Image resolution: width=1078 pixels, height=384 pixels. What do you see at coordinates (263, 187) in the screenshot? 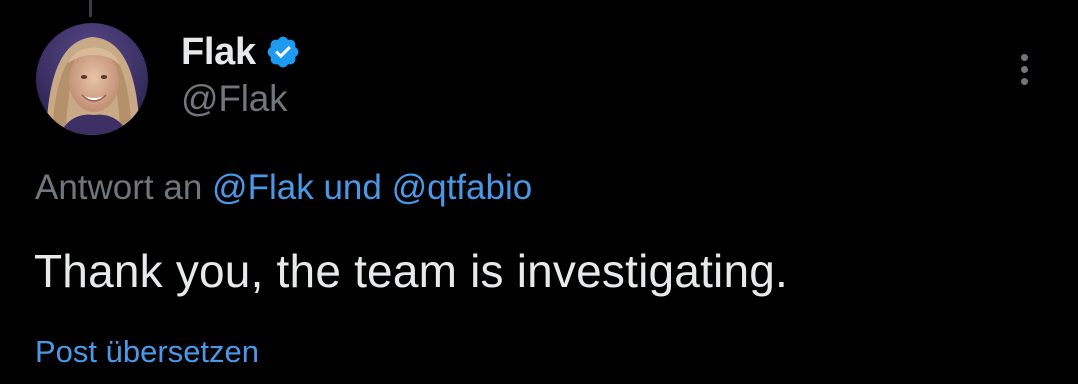
I see `mention-link: @Flak` at bounding box center [263, 187].